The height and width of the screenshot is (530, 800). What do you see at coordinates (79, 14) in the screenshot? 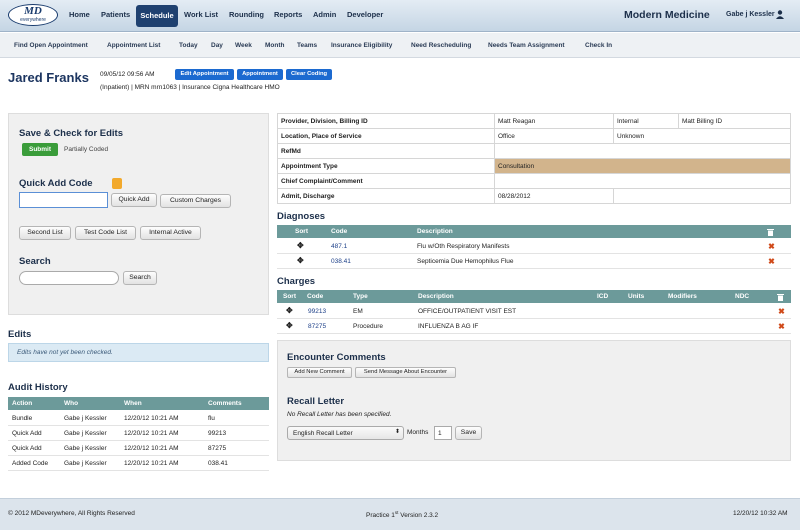
I see `nav-home: Home` at bounding box center [79, 14].